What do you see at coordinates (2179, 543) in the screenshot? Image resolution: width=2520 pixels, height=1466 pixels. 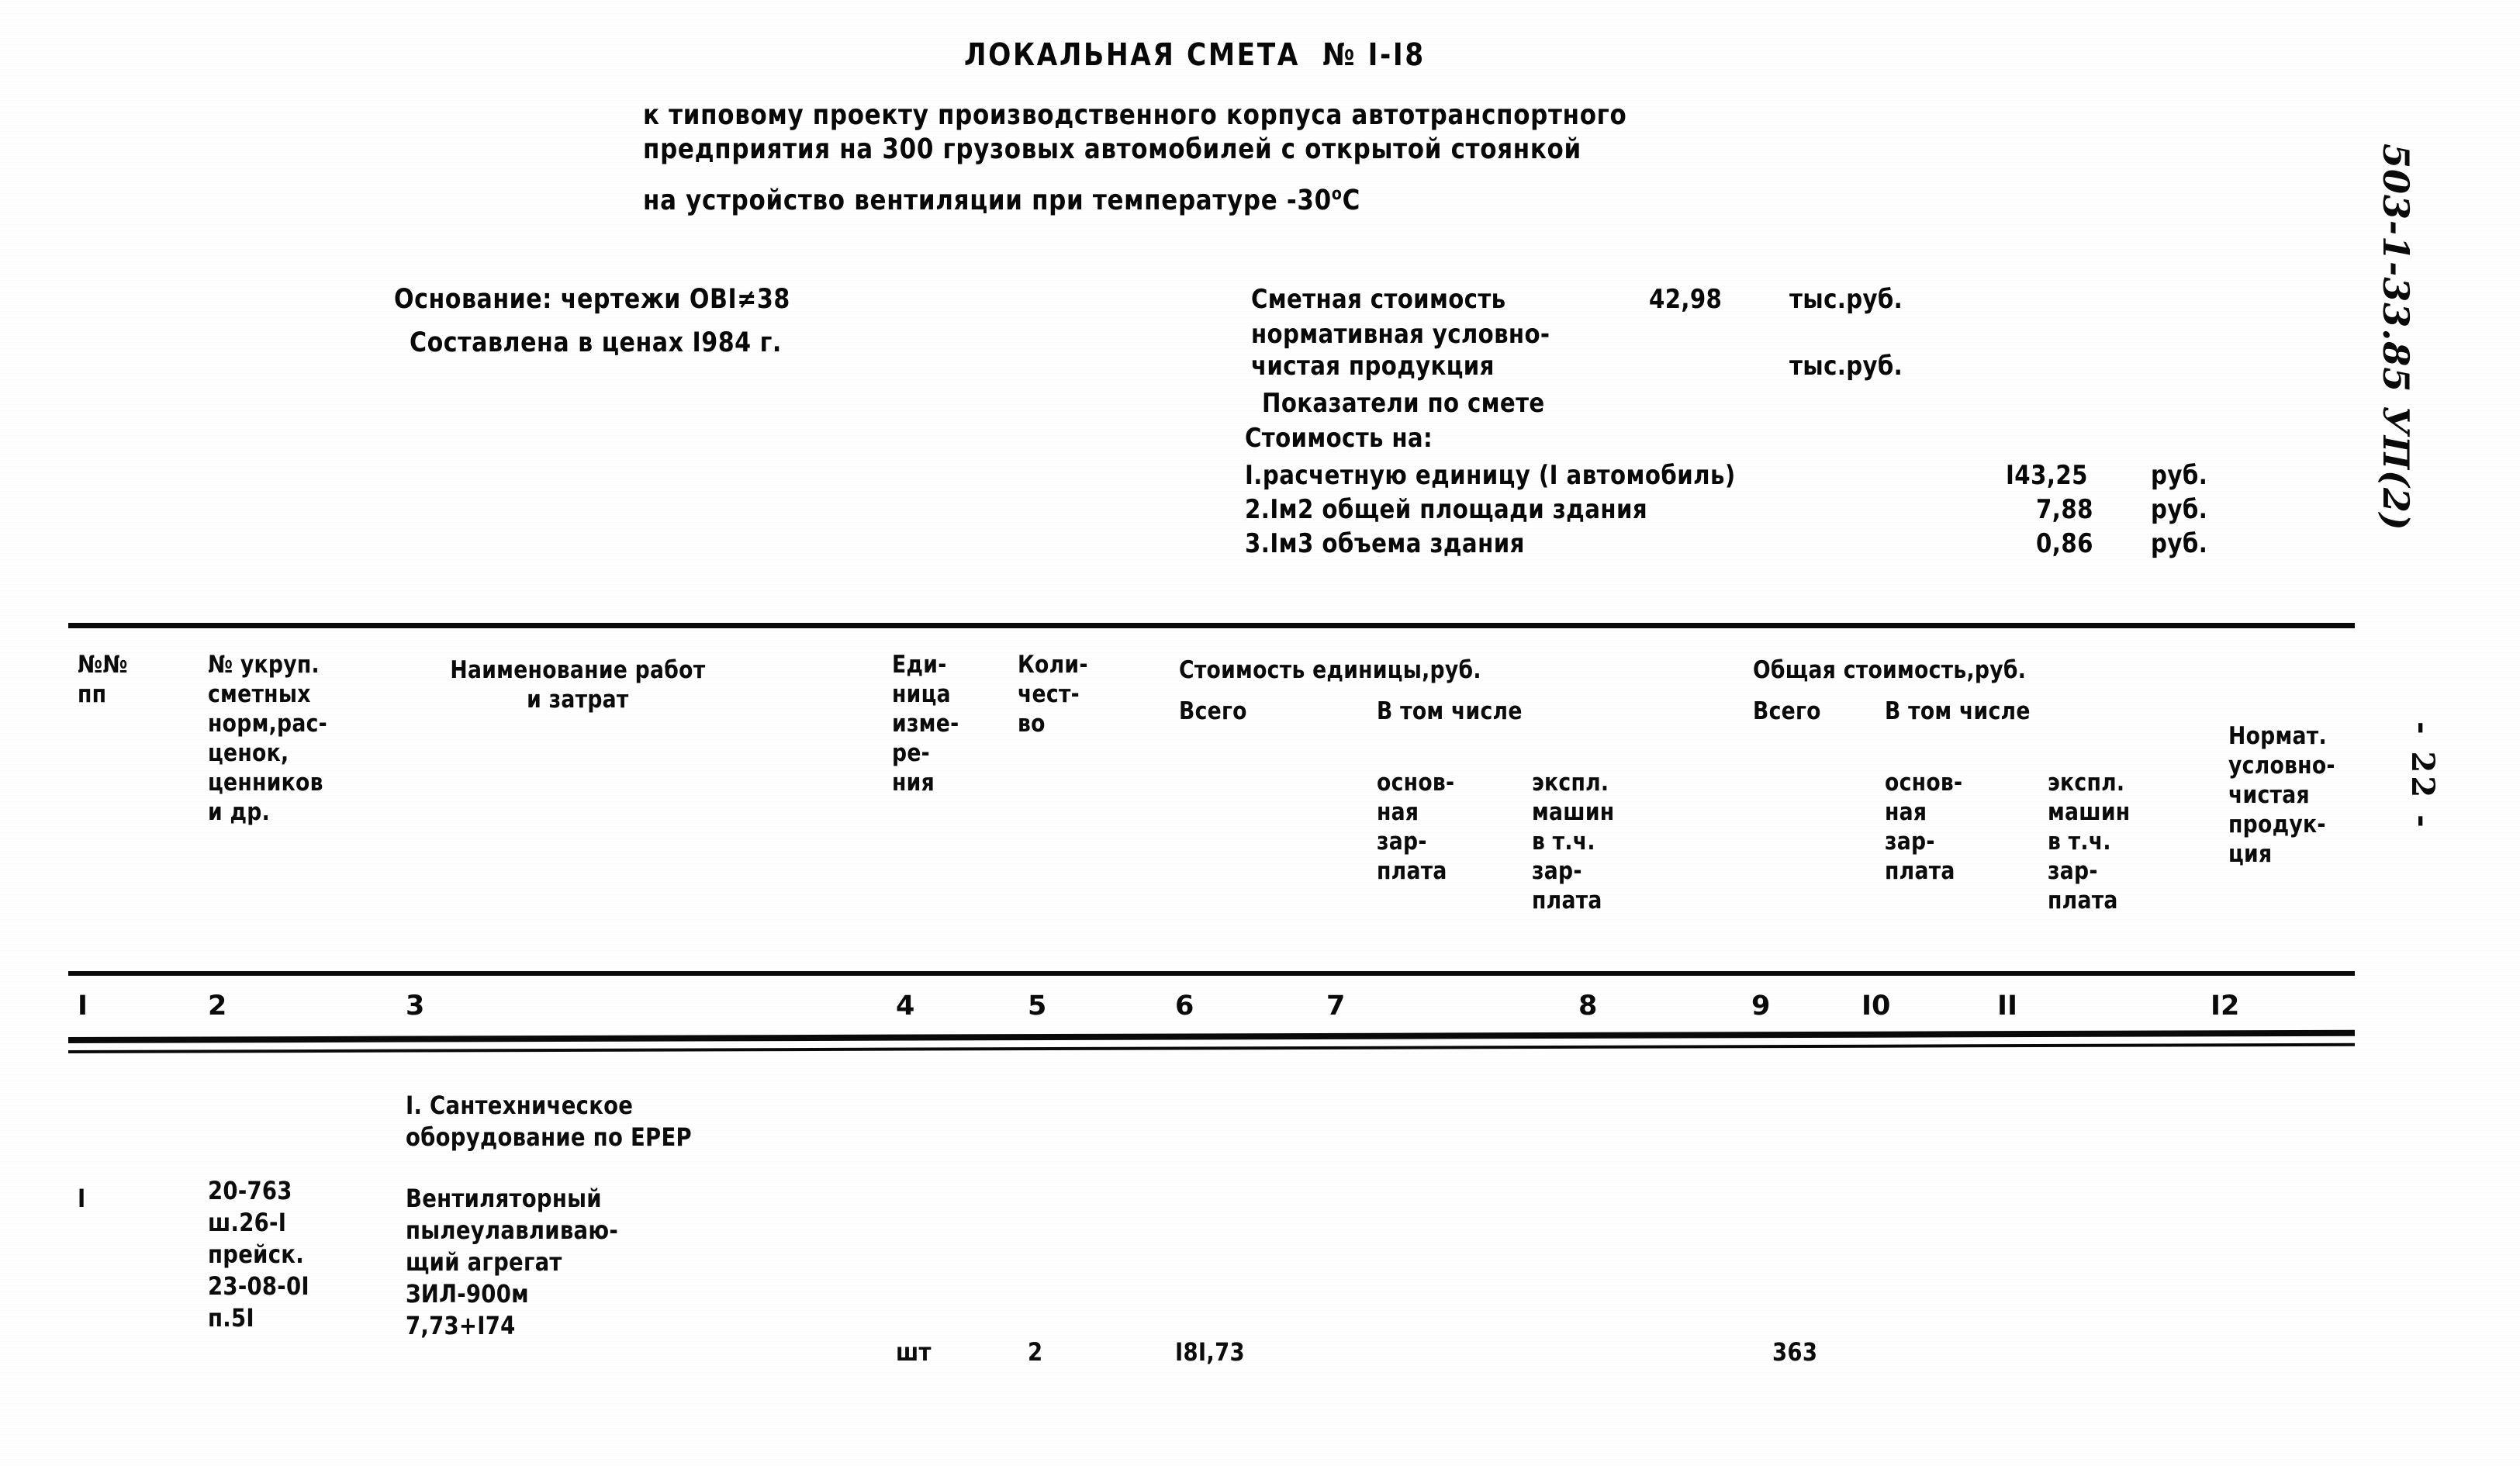 I see `indicator-3-unit: руб.` at bounding box center [2179, 543].